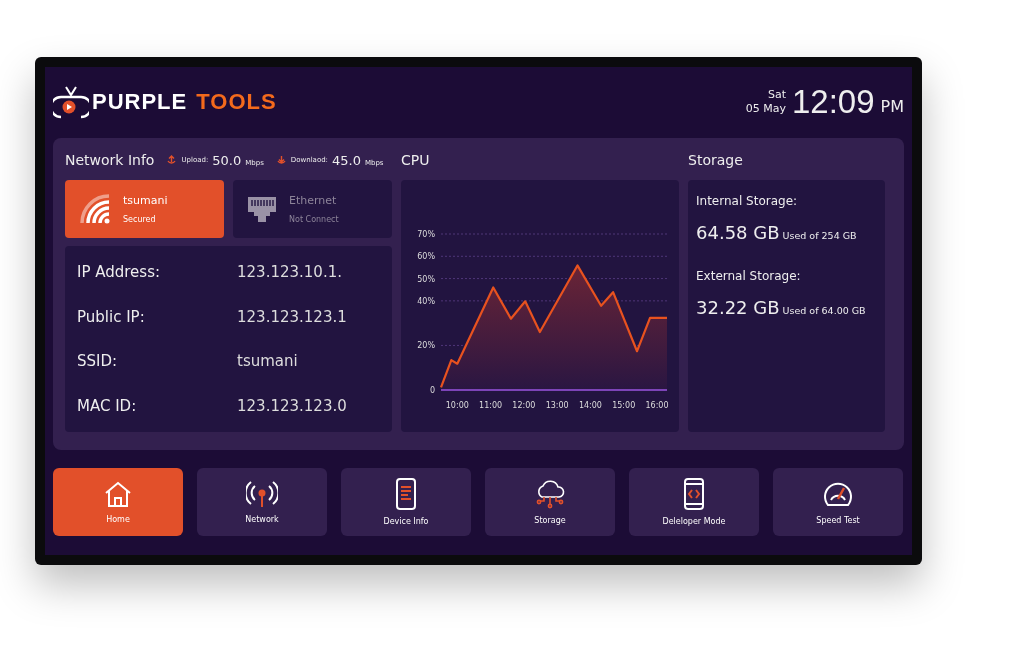 The height and width of the screenshot is (667, 1024). I want to click on connection-card: tsumani Secured, so click(144, 209).